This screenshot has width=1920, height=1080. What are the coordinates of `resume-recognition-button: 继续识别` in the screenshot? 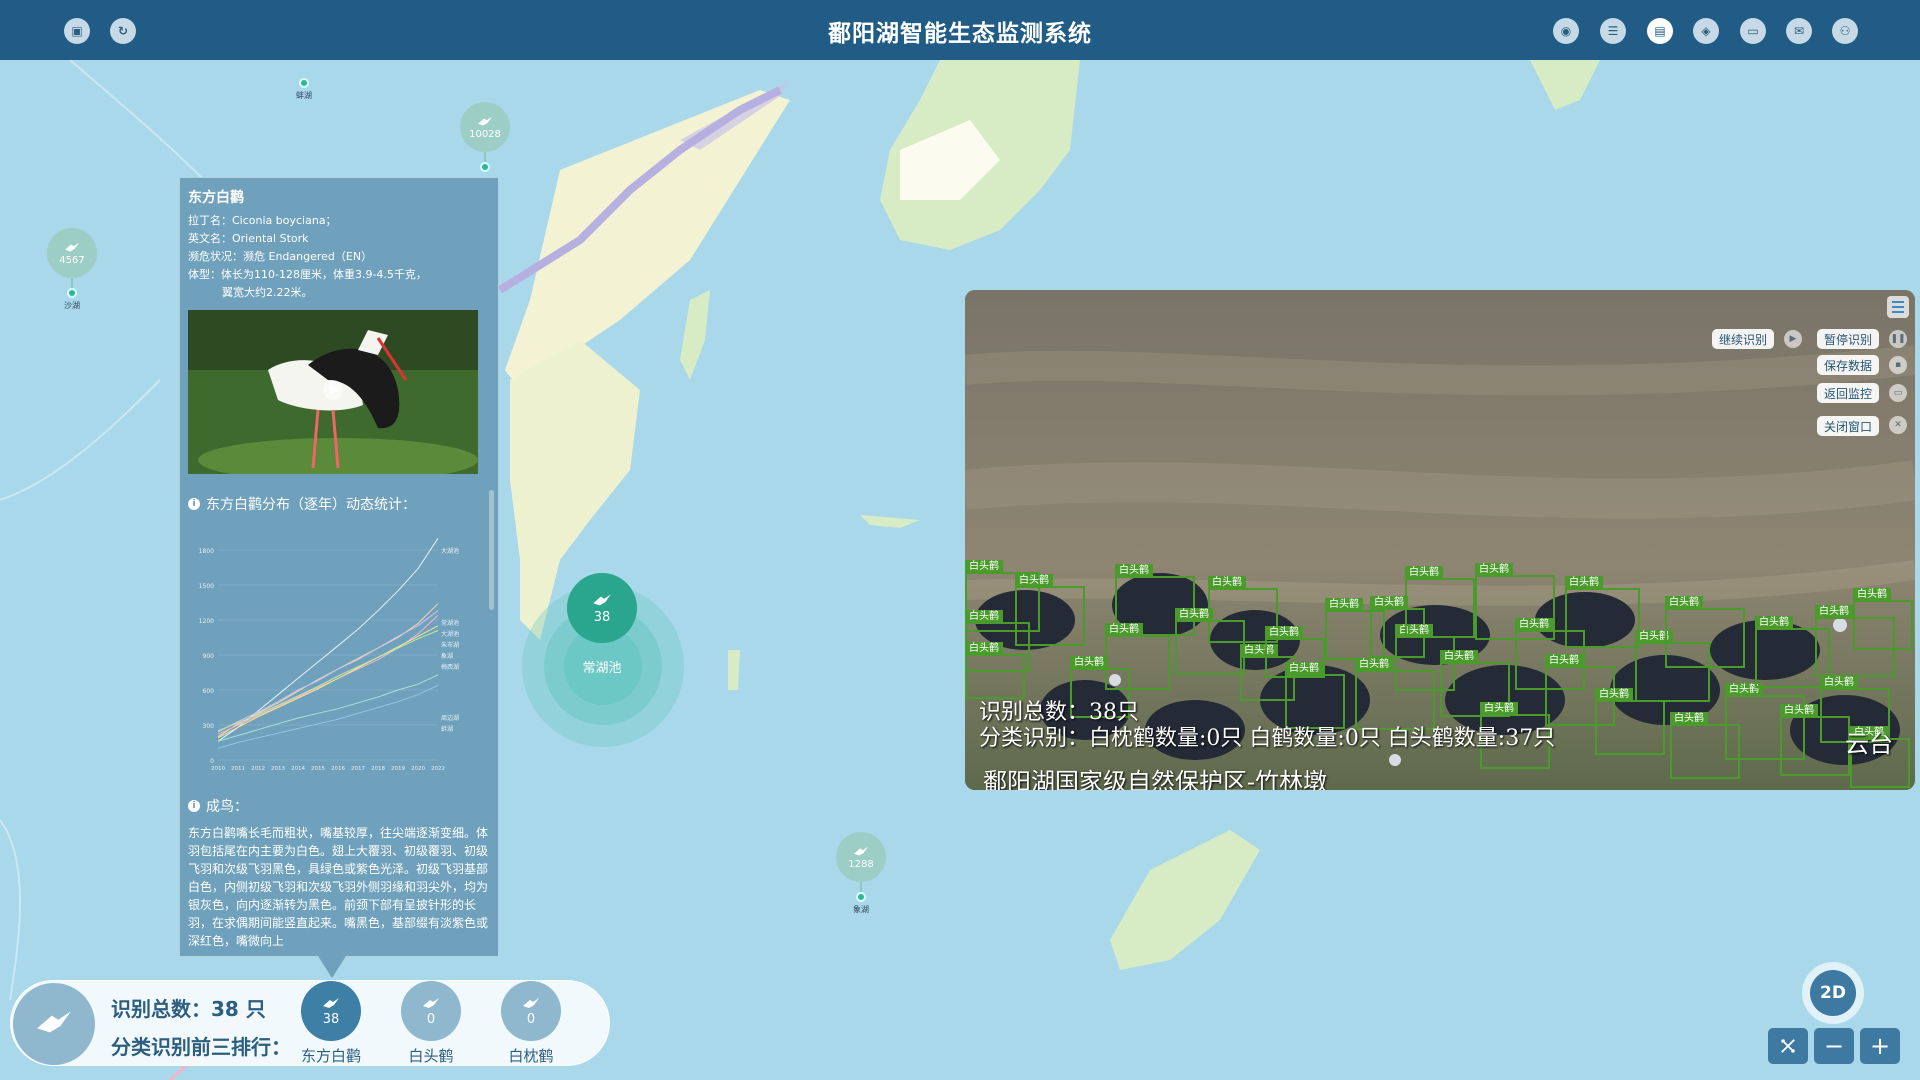 It's located at (1743, 339).